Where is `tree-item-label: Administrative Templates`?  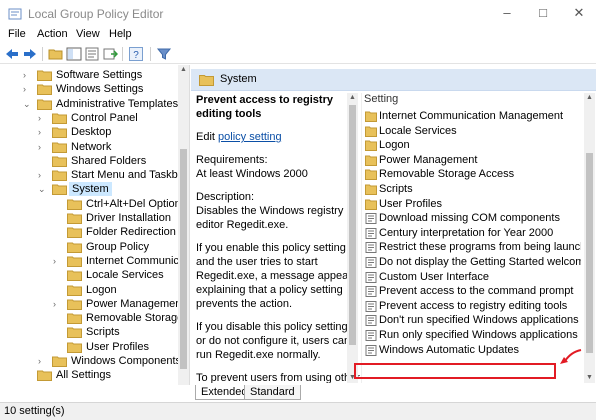
tree-item-label: Administrative Templates is located at coordinates (117, 103).